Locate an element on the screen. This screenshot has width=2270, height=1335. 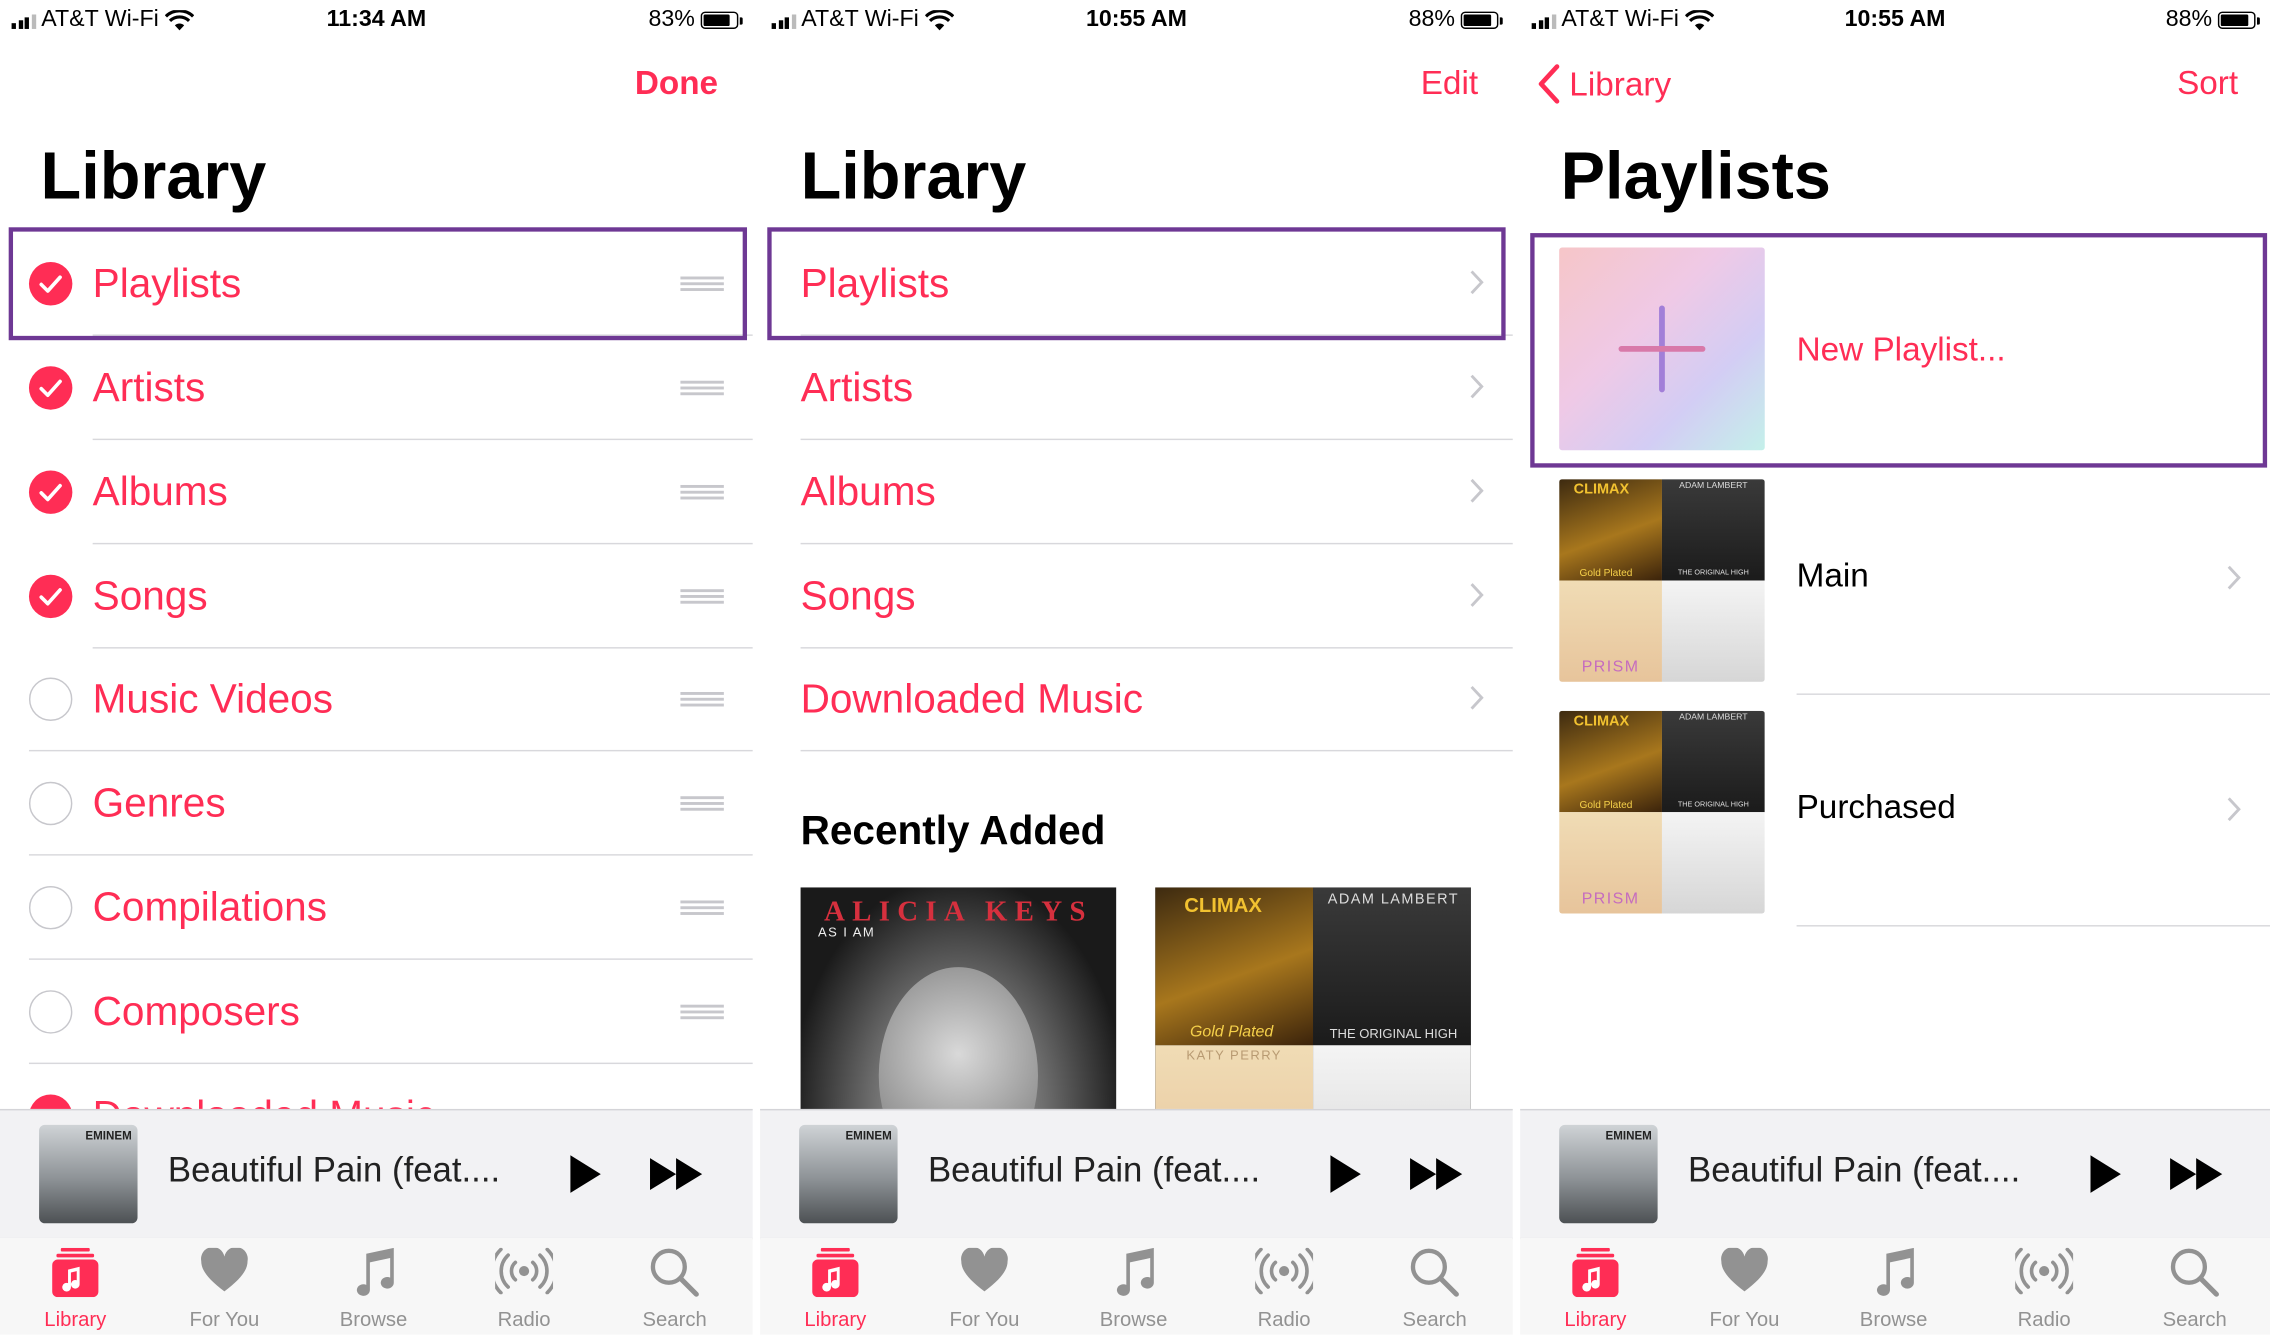
library-icon is located at coordinates (835, 1272).